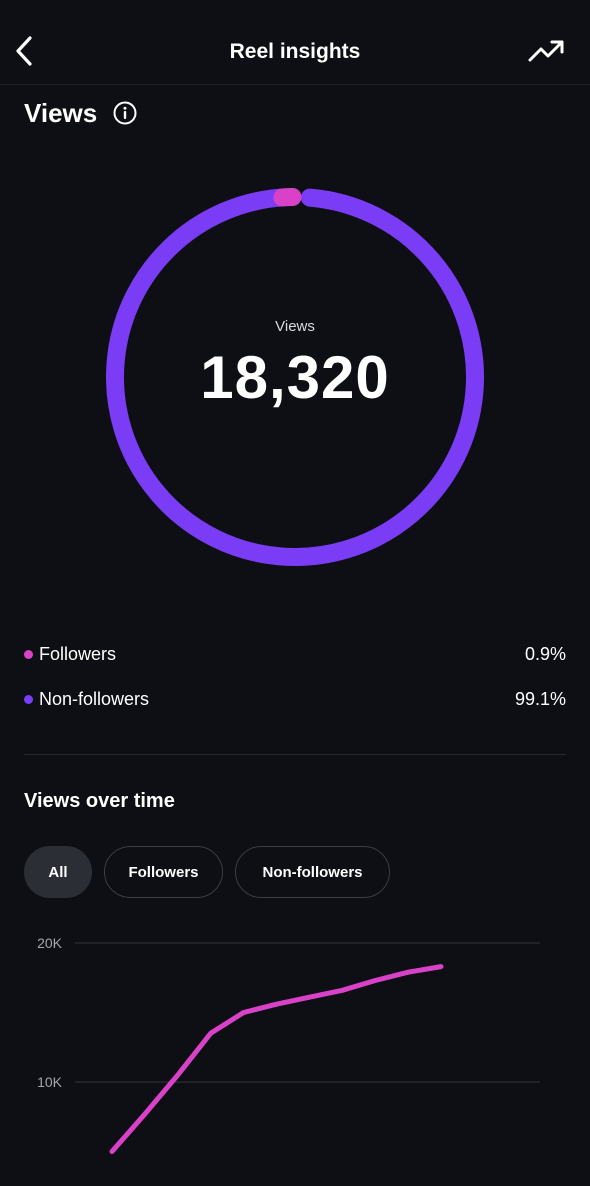 The width and height of the screenshot is (590, 1186). I want to click on non-followers-dot, so click(28, 699).